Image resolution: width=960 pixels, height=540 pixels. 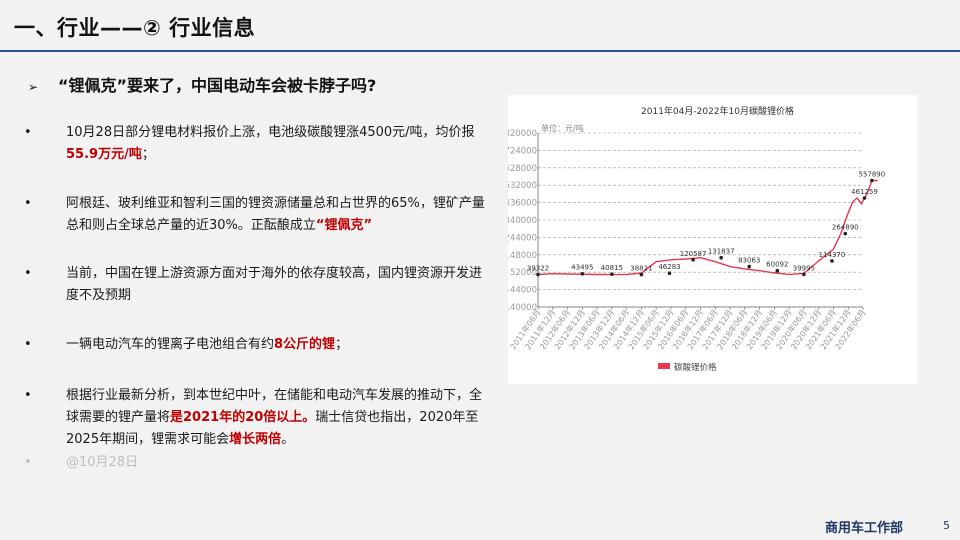 I want to click on data-label: 120587, so click(x=693, y=254).